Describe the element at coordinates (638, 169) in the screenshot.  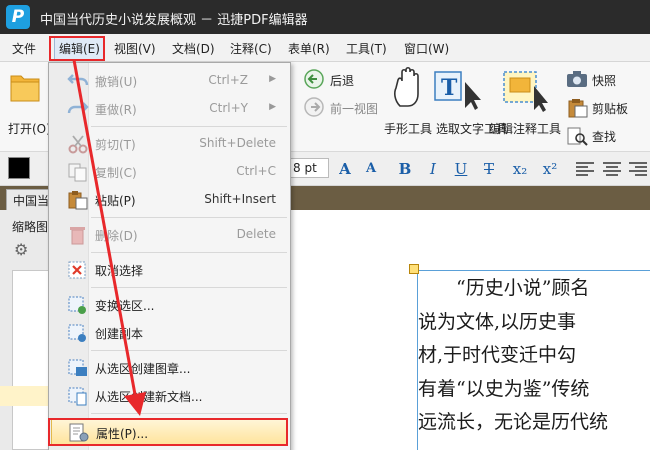
I see `align-right-icon` at that location.